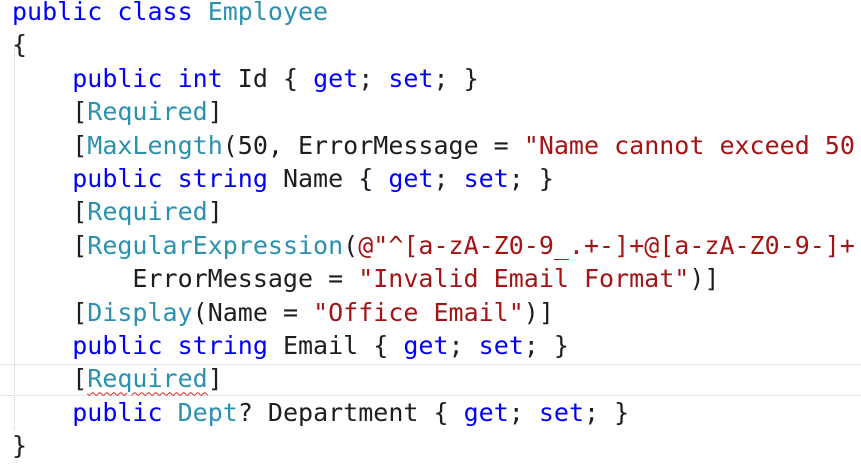 The height and width of the screenshot is (464, 861). I want to click on code-line: public class Employee, so click(170, 14).